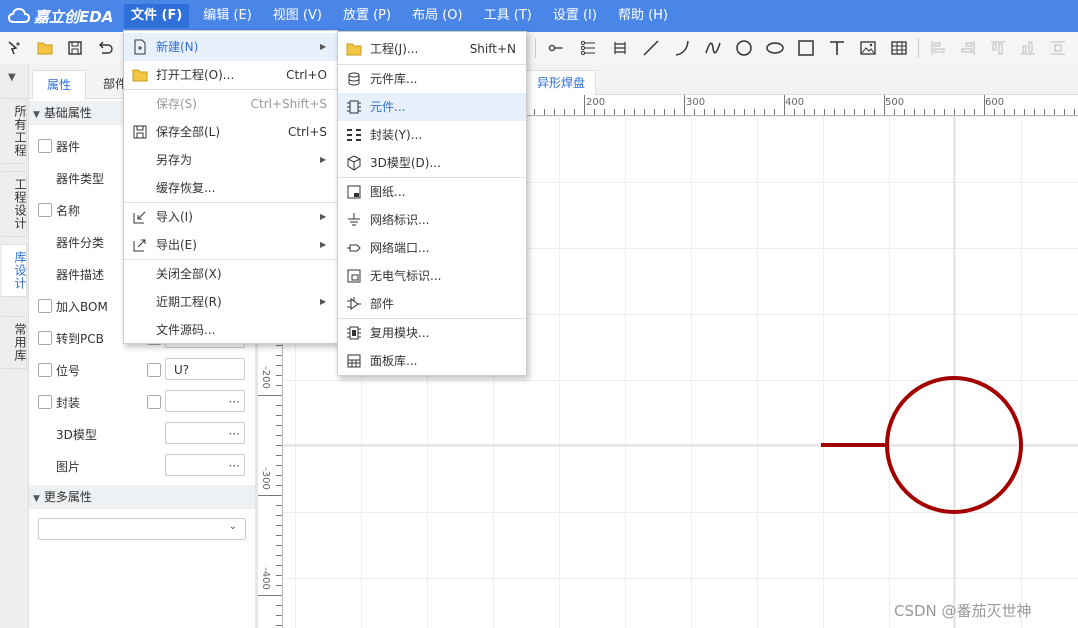 This screenshot has width=1078, height=628. I want to click on bus-tool-icon, so click(620, 48).